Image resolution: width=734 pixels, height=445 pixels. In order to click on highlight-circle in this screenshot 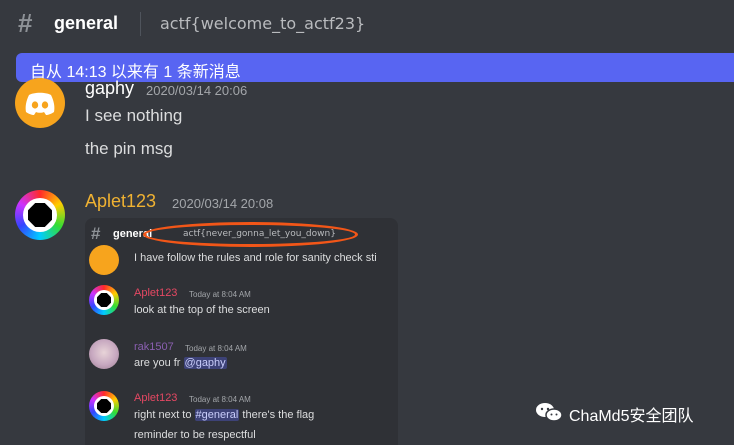, I will do `click(250, 234)`.